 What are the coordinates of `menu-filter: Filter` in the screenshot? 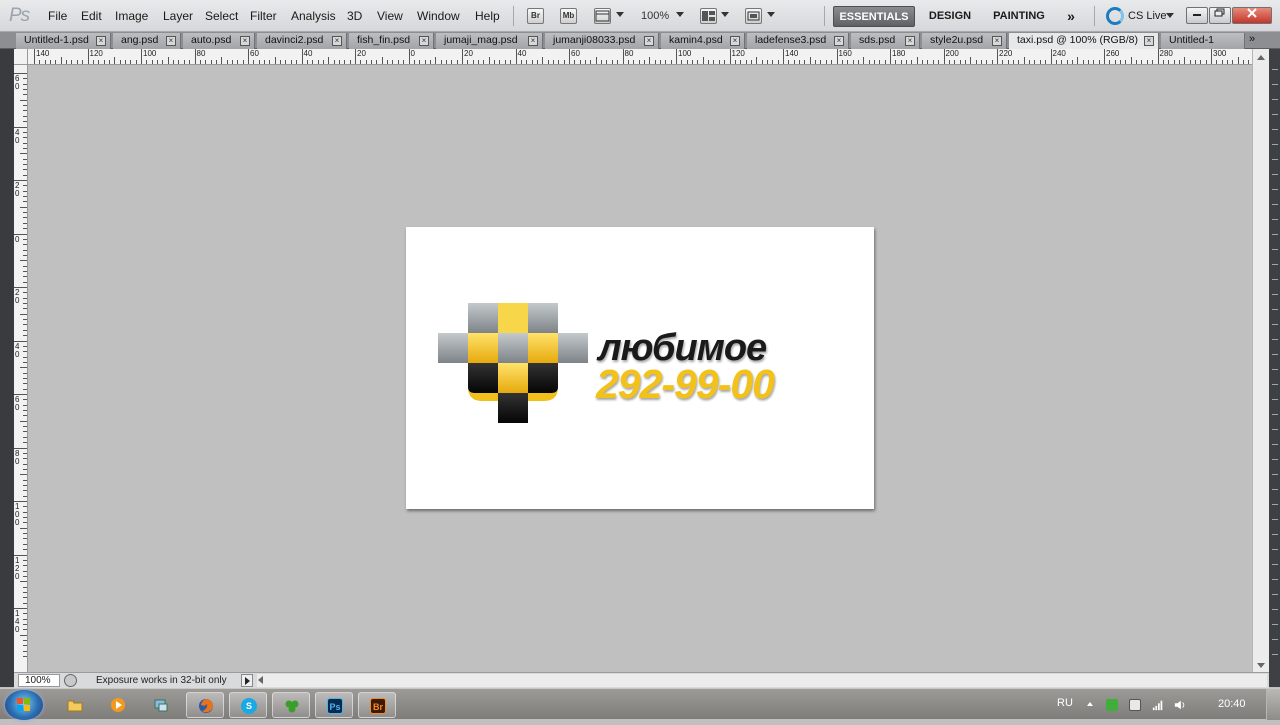 It's located at (263, 16).